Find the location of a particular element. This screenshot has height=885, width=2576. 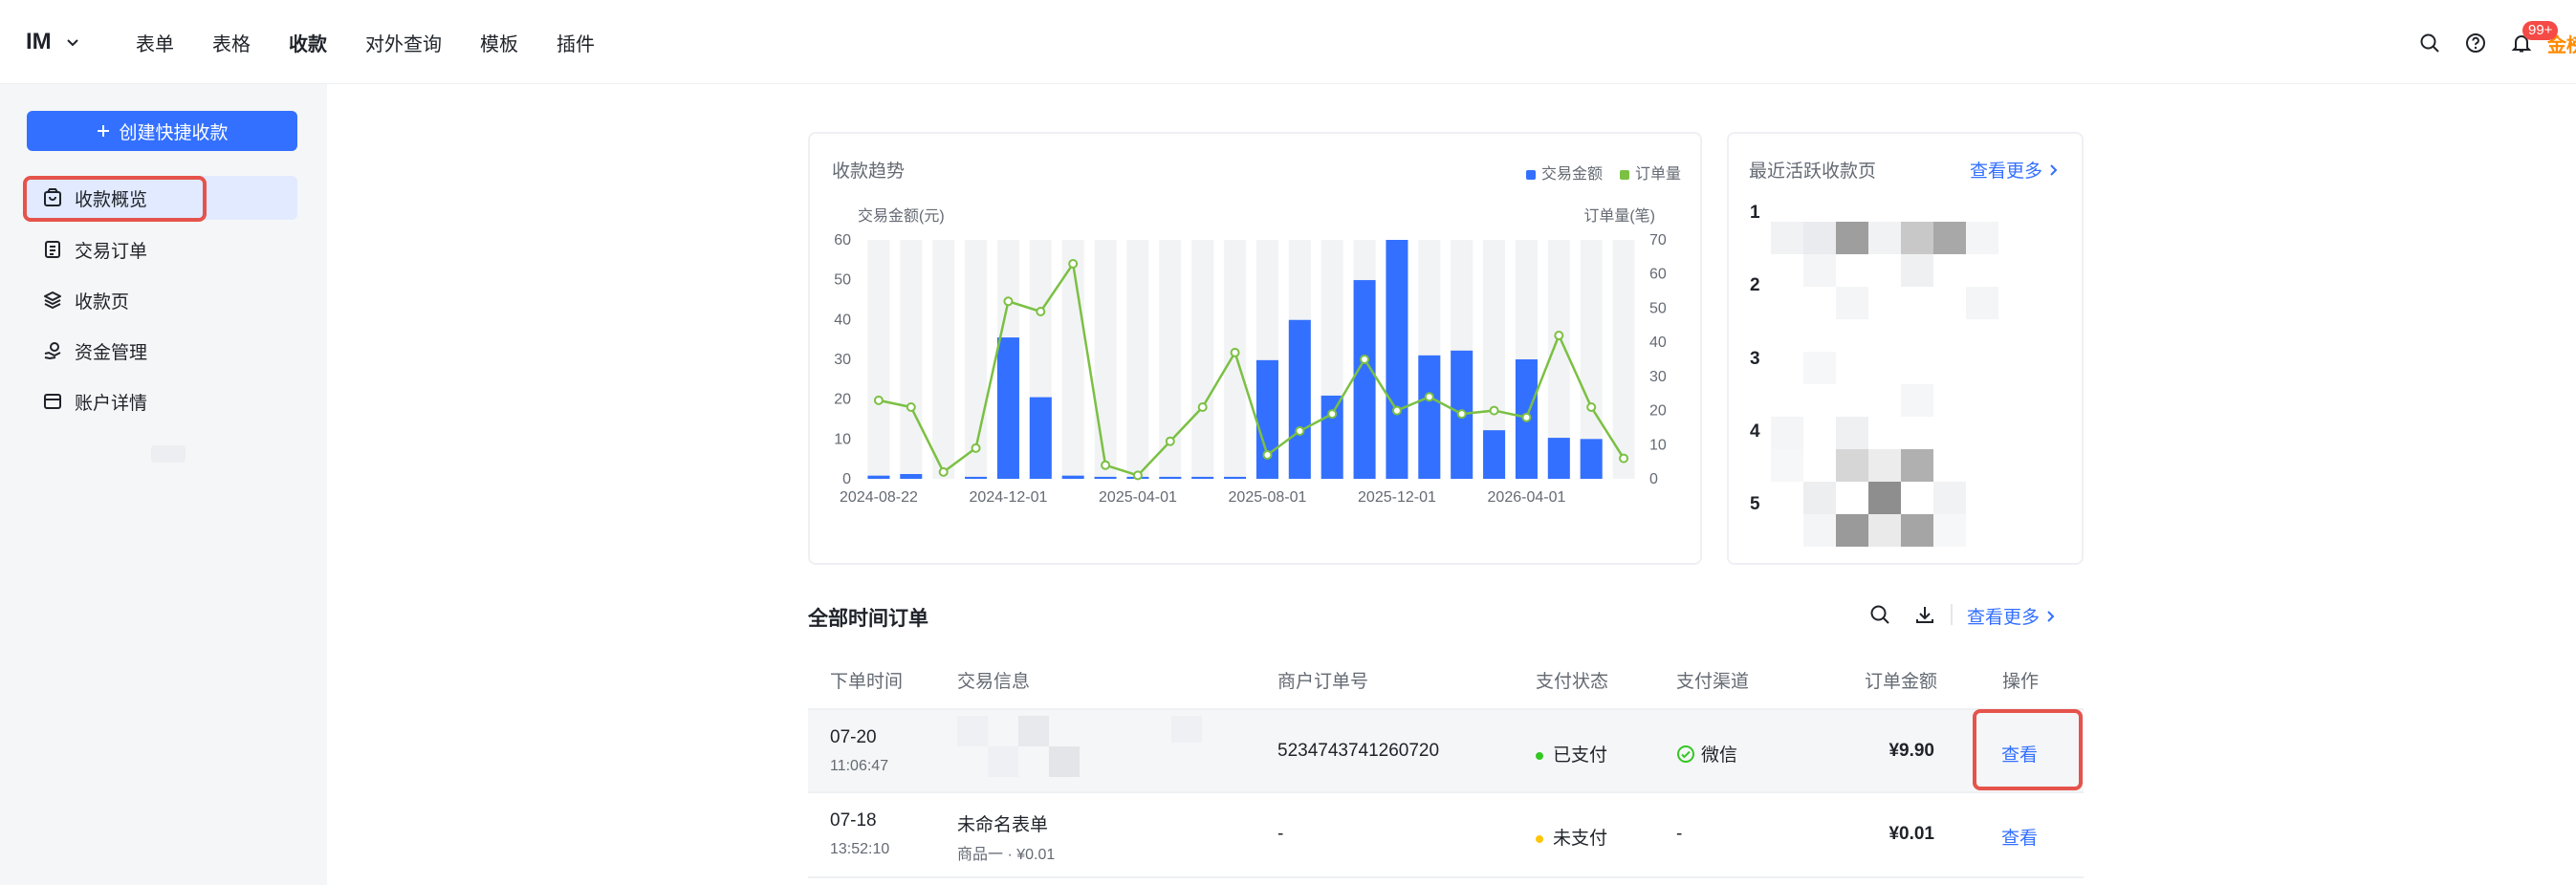

create-quick-payment-label: 创建快捷收款 is located at coordinates (174, 132).